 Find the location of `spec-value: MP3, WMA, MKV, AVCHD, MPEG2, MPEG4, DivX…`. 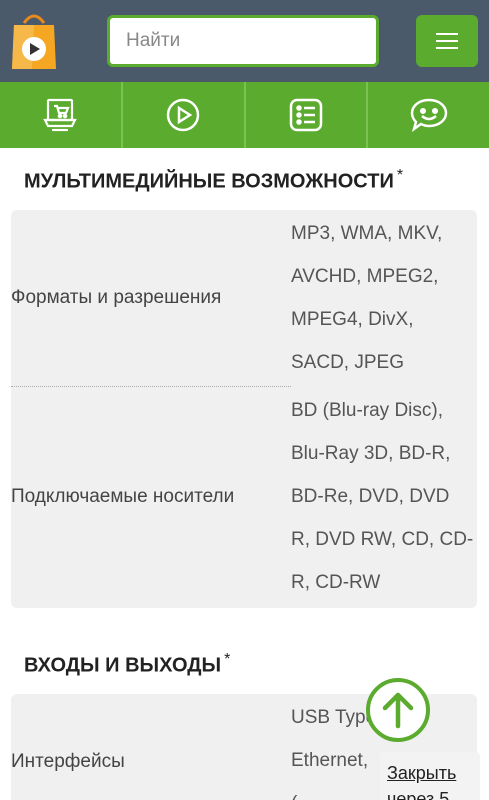

spec-value: MP3, WMA, MKV, AVCHD, MPEG2, MPEG4, DivX… is located at coordinates (367, 298).